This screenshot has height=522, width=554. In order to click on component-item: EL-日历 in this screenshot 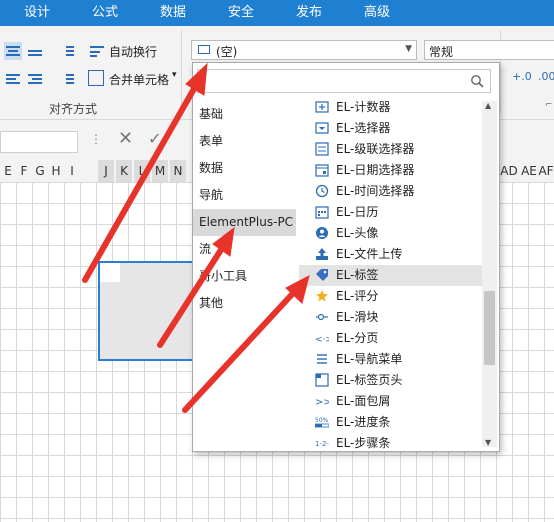, I will do `click(390, 212)`.